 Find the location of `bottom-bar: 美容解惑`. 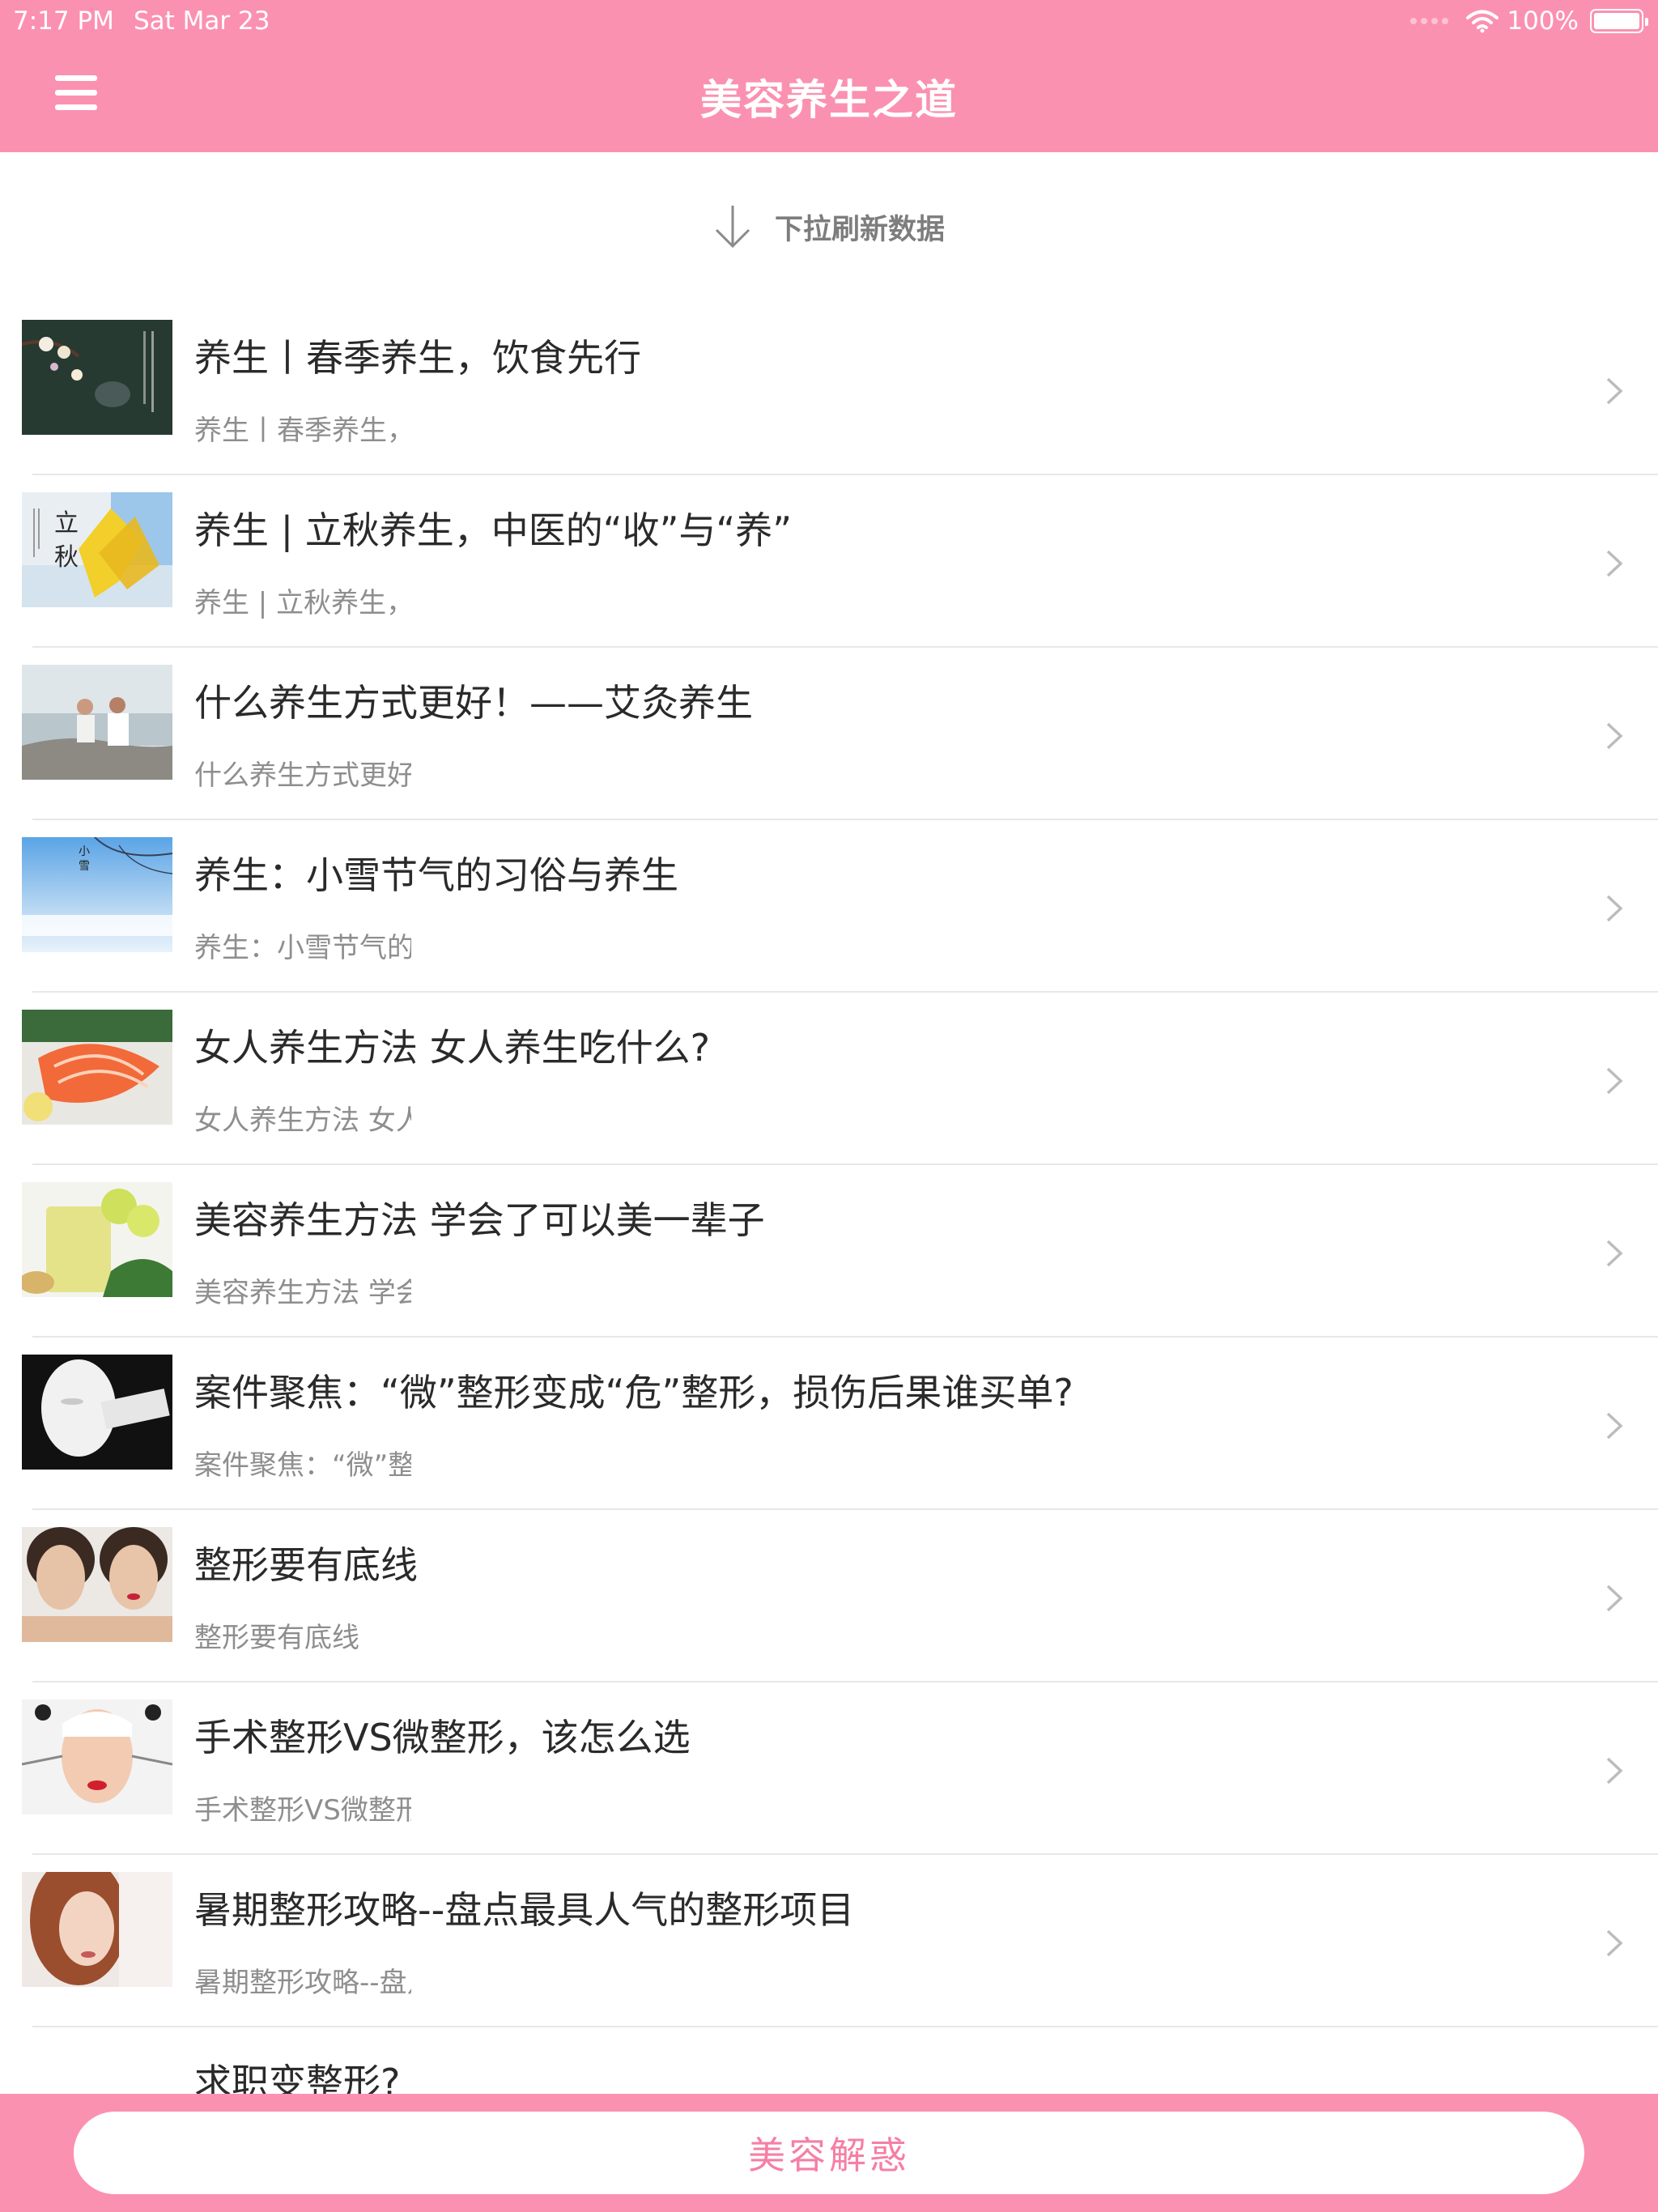

bottom-bar: 美容解惑 is located at coordinates (829, 2153).